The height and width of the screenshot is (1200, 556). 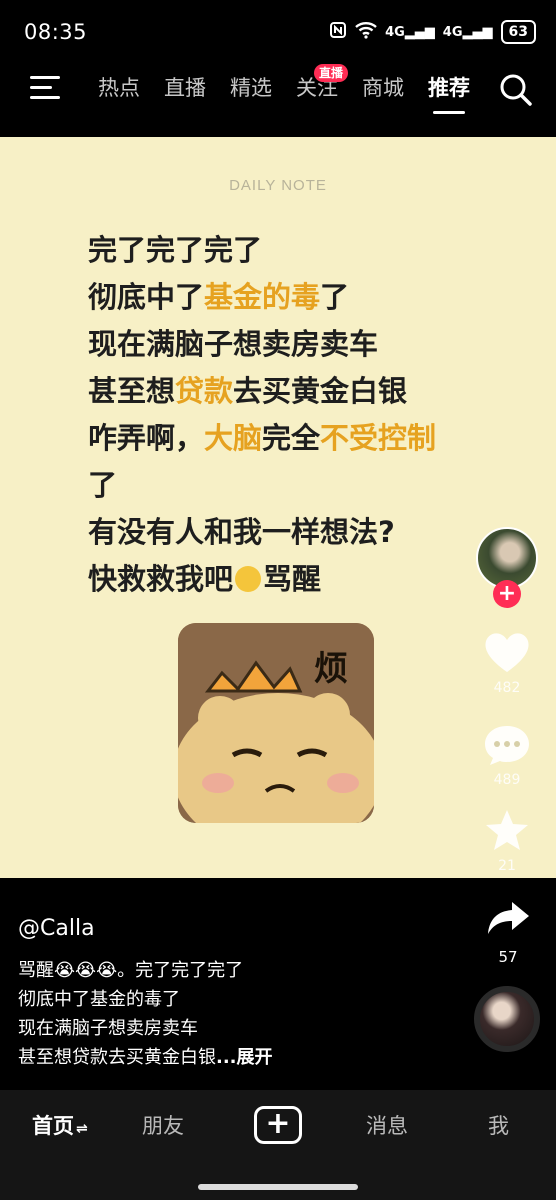 I want to click on search-icon, so click(x=516, y=90).